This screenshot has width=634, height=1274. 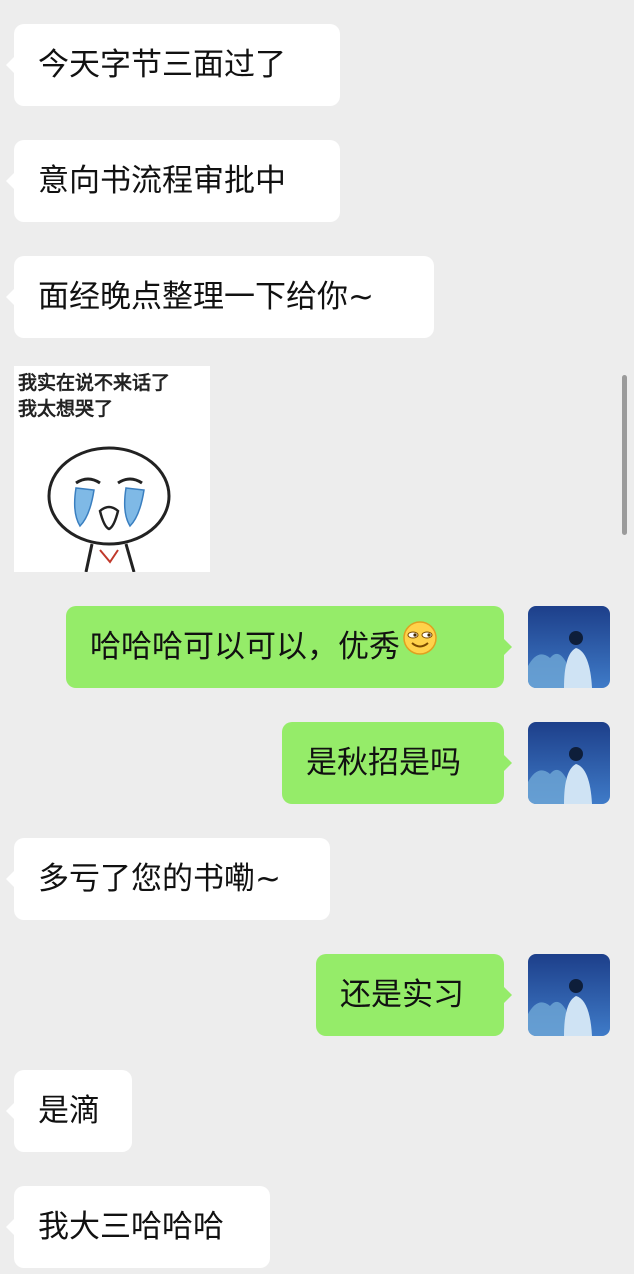 I want to click on incoming-message-bubble: 面经晚点整理一下给你~, so click(x=220, y=297).